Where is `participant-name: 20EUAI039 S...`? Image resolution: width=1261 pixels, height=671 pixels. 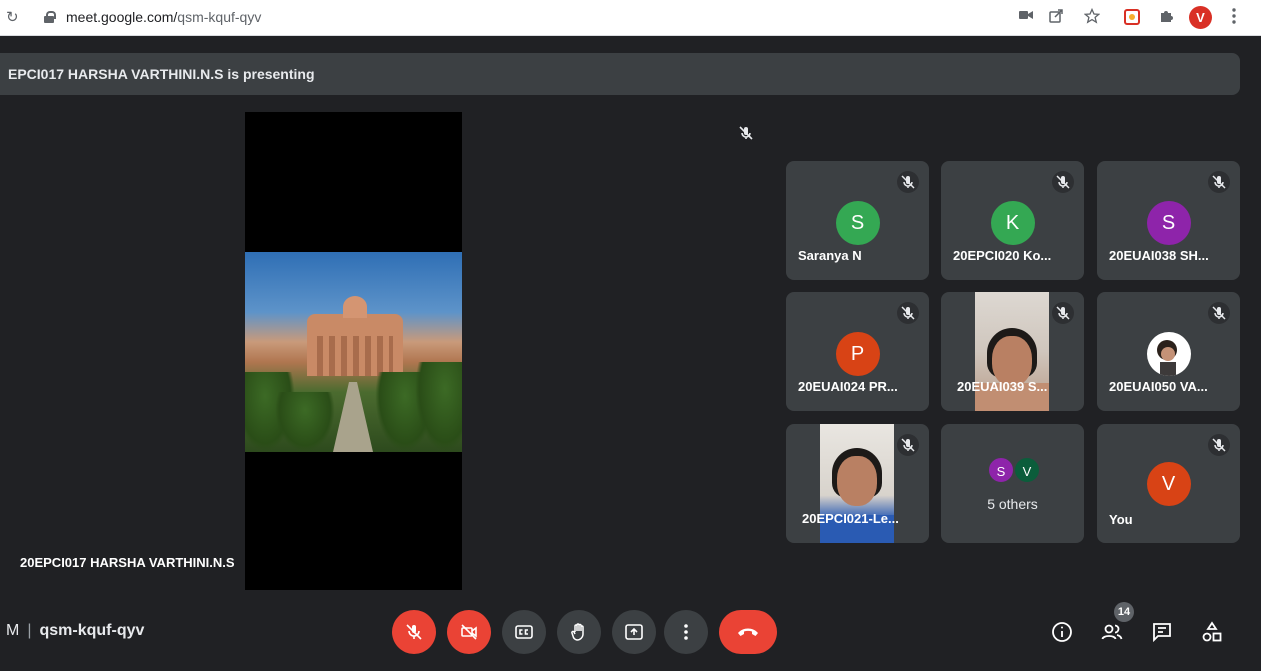 participant-name: 20EUAI039 S... is located at coordinates (1002, 386).